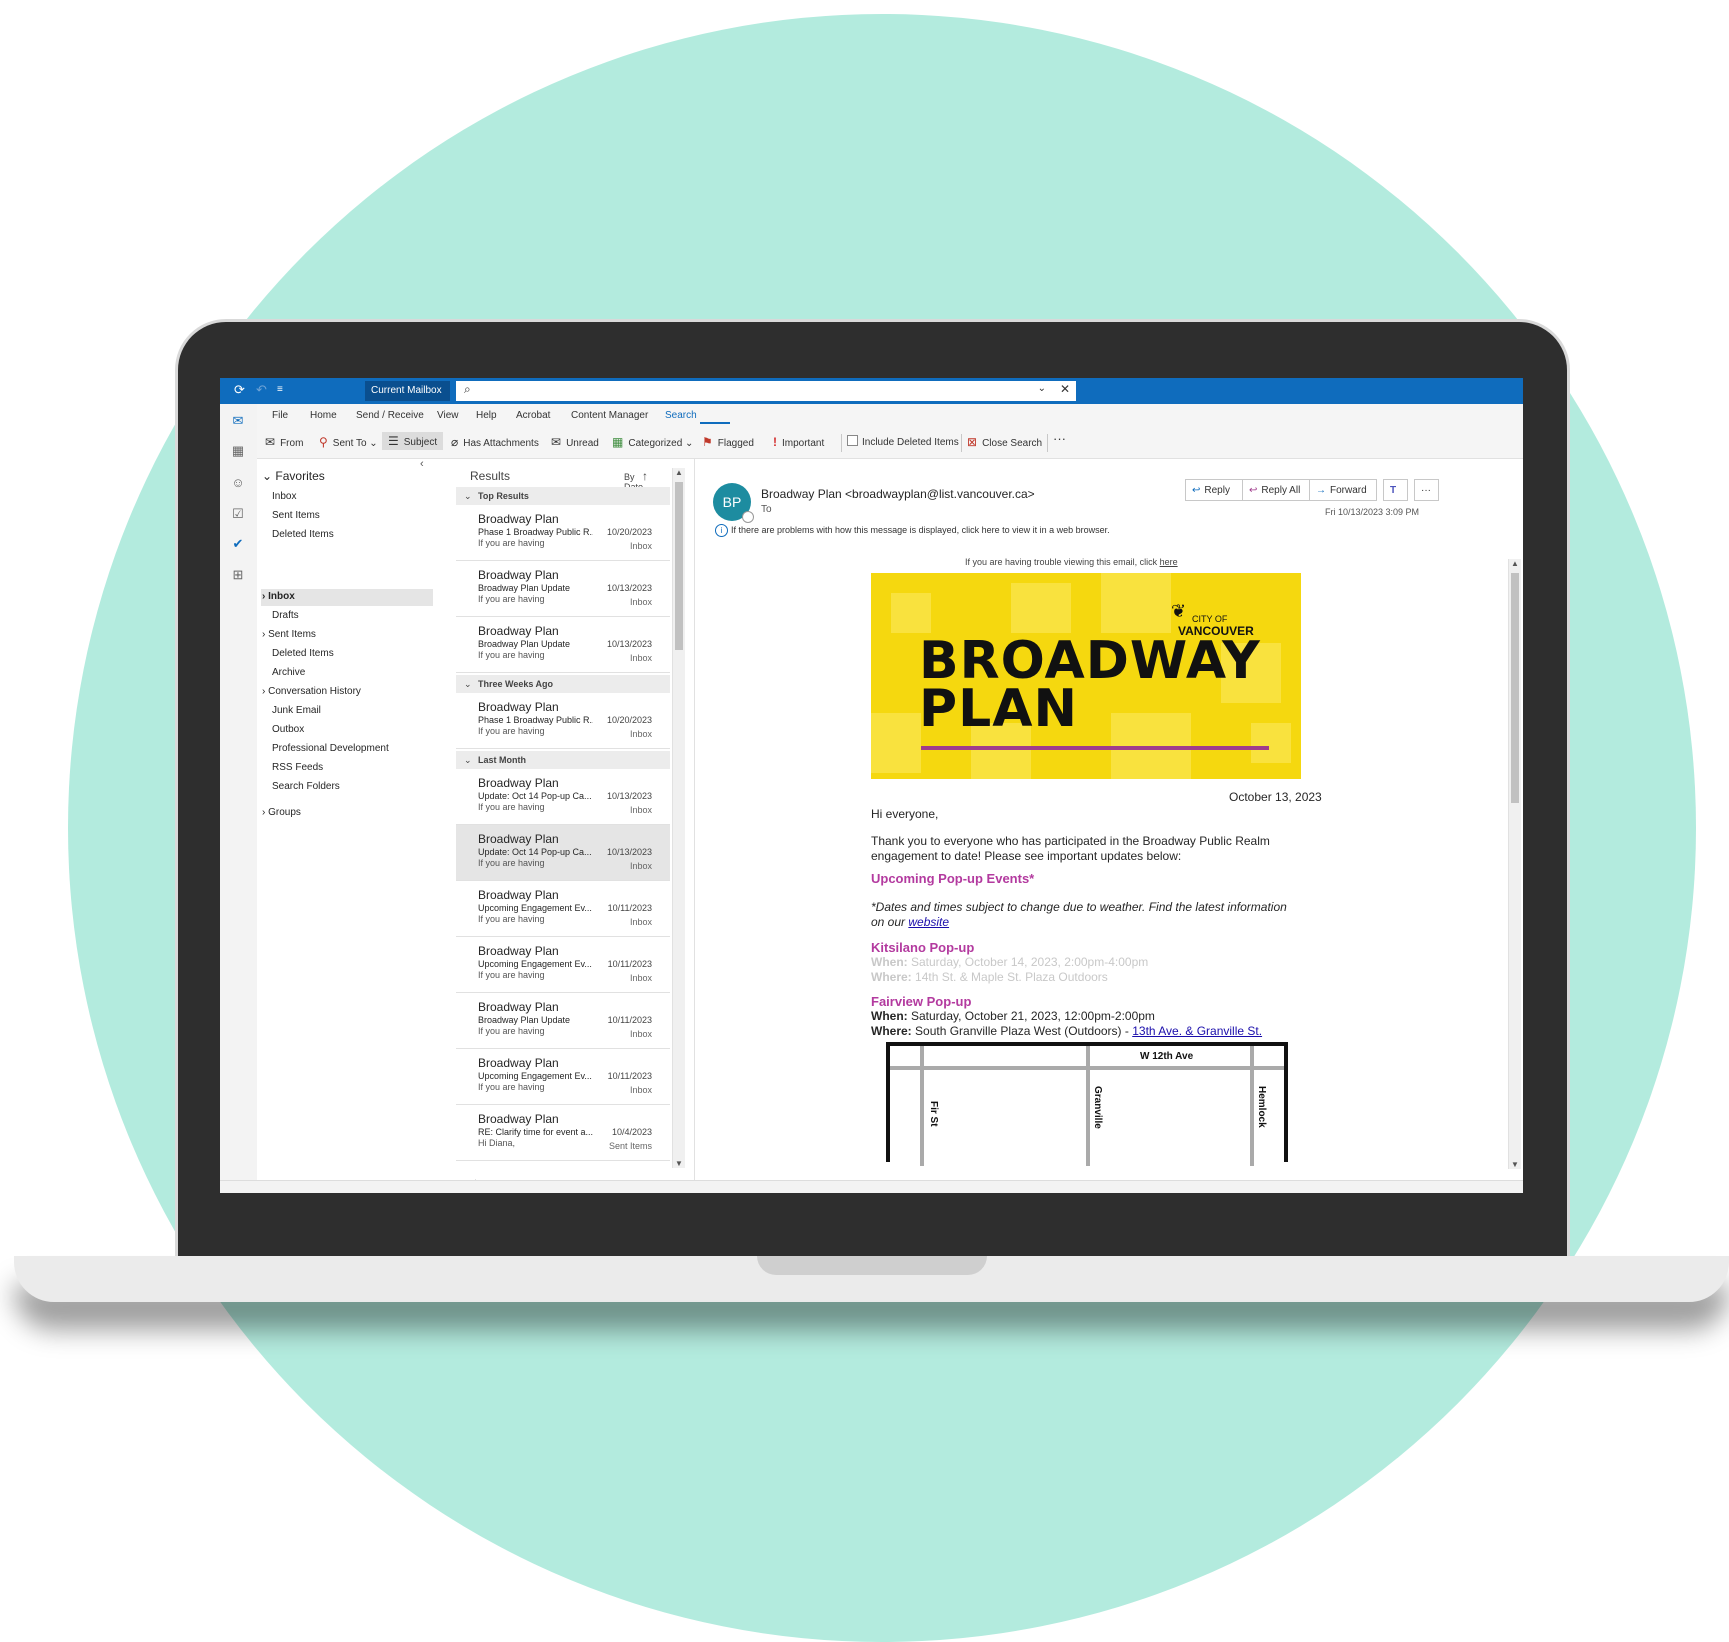 This screenshot has width=1729, height=1642. What do you see at coordinates (303, 653) in the screenshot?
I see `folder-deleted-items: Deleted Items` at bounding box center [303, 653].